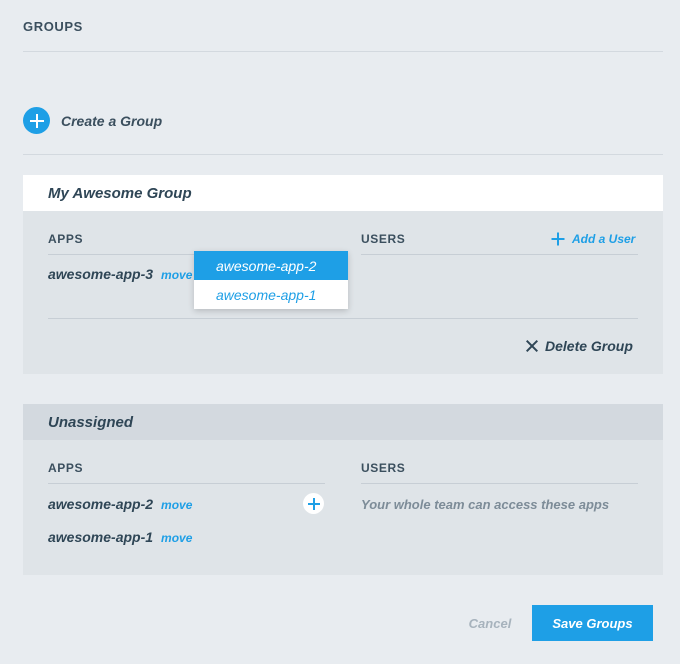  What do you see at coordinates (101, 504) in the screenshot?
I see `app-name: awesome-app-2` at bounding box center [101, 504].